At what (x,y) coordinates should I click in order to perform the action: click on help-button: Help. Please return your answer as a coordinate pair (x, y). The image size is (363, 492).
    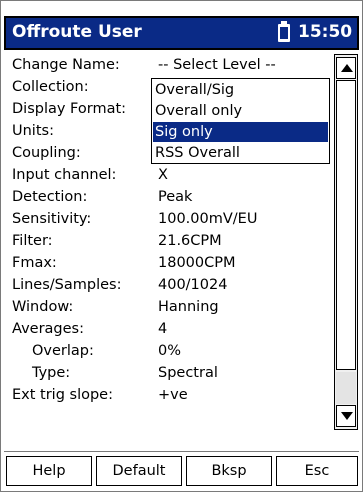
    Looking at the image, I should click on (49, 471).